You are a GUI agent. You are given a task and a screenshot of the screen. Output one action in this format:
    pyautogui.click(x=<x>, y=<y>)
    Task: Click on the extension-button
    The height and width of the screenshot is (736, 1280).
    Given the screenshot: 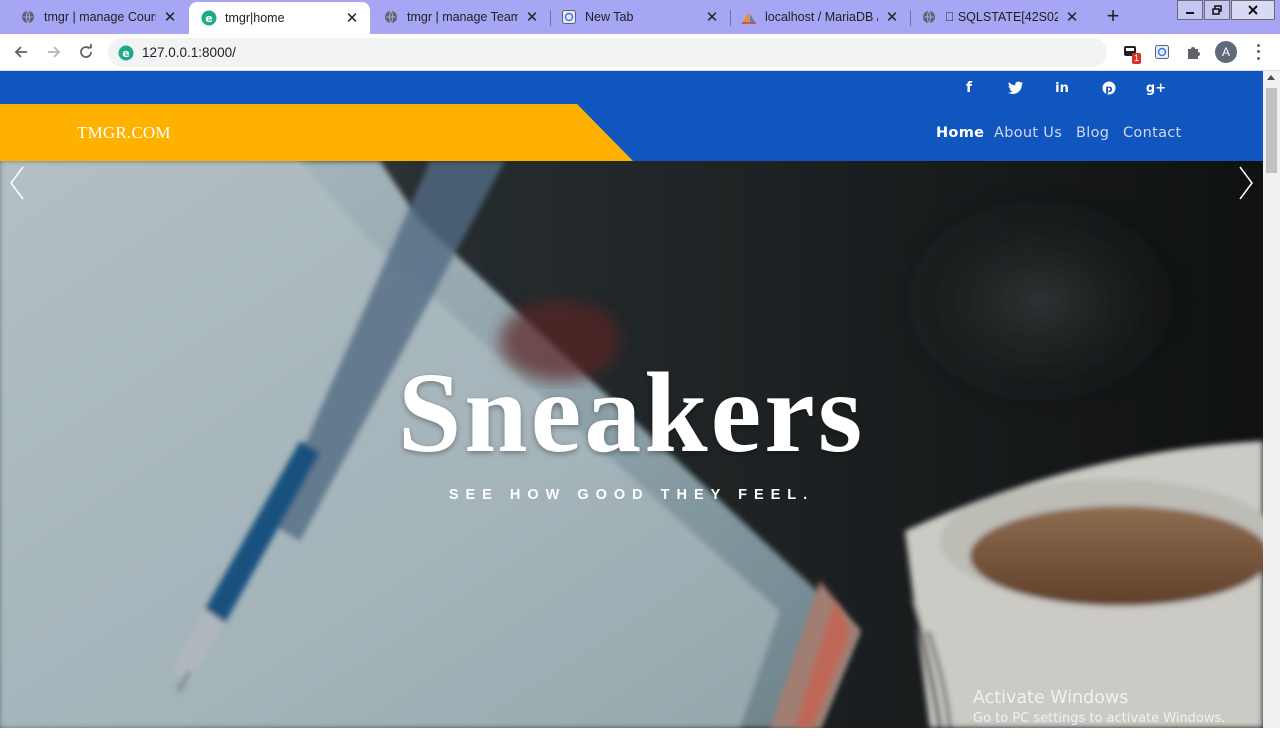 What is the action you would take?
    pyautogui.click(x=1162, y=52)
    